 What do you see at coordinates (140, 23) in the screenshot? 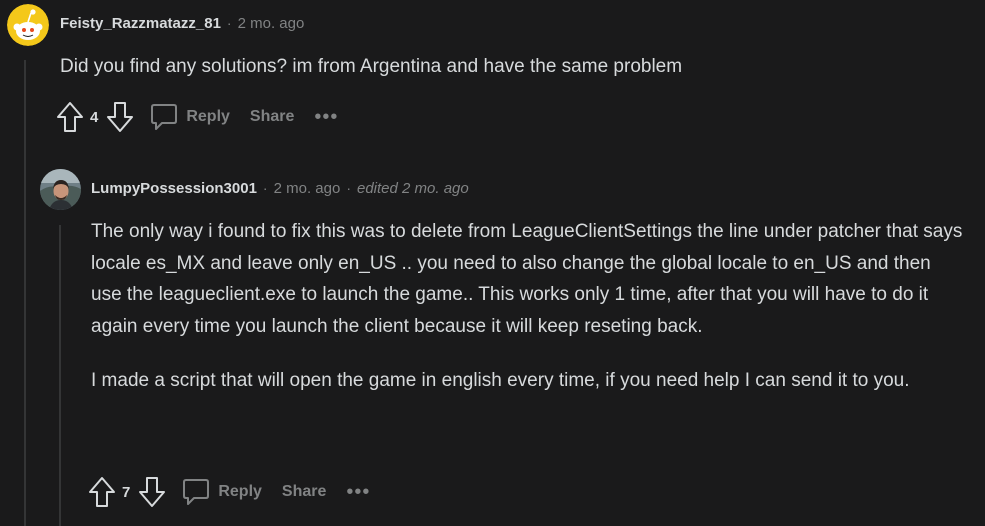
I see `author-name: Feisty_Razzmatazz_81` at bounding box center [140, 23].